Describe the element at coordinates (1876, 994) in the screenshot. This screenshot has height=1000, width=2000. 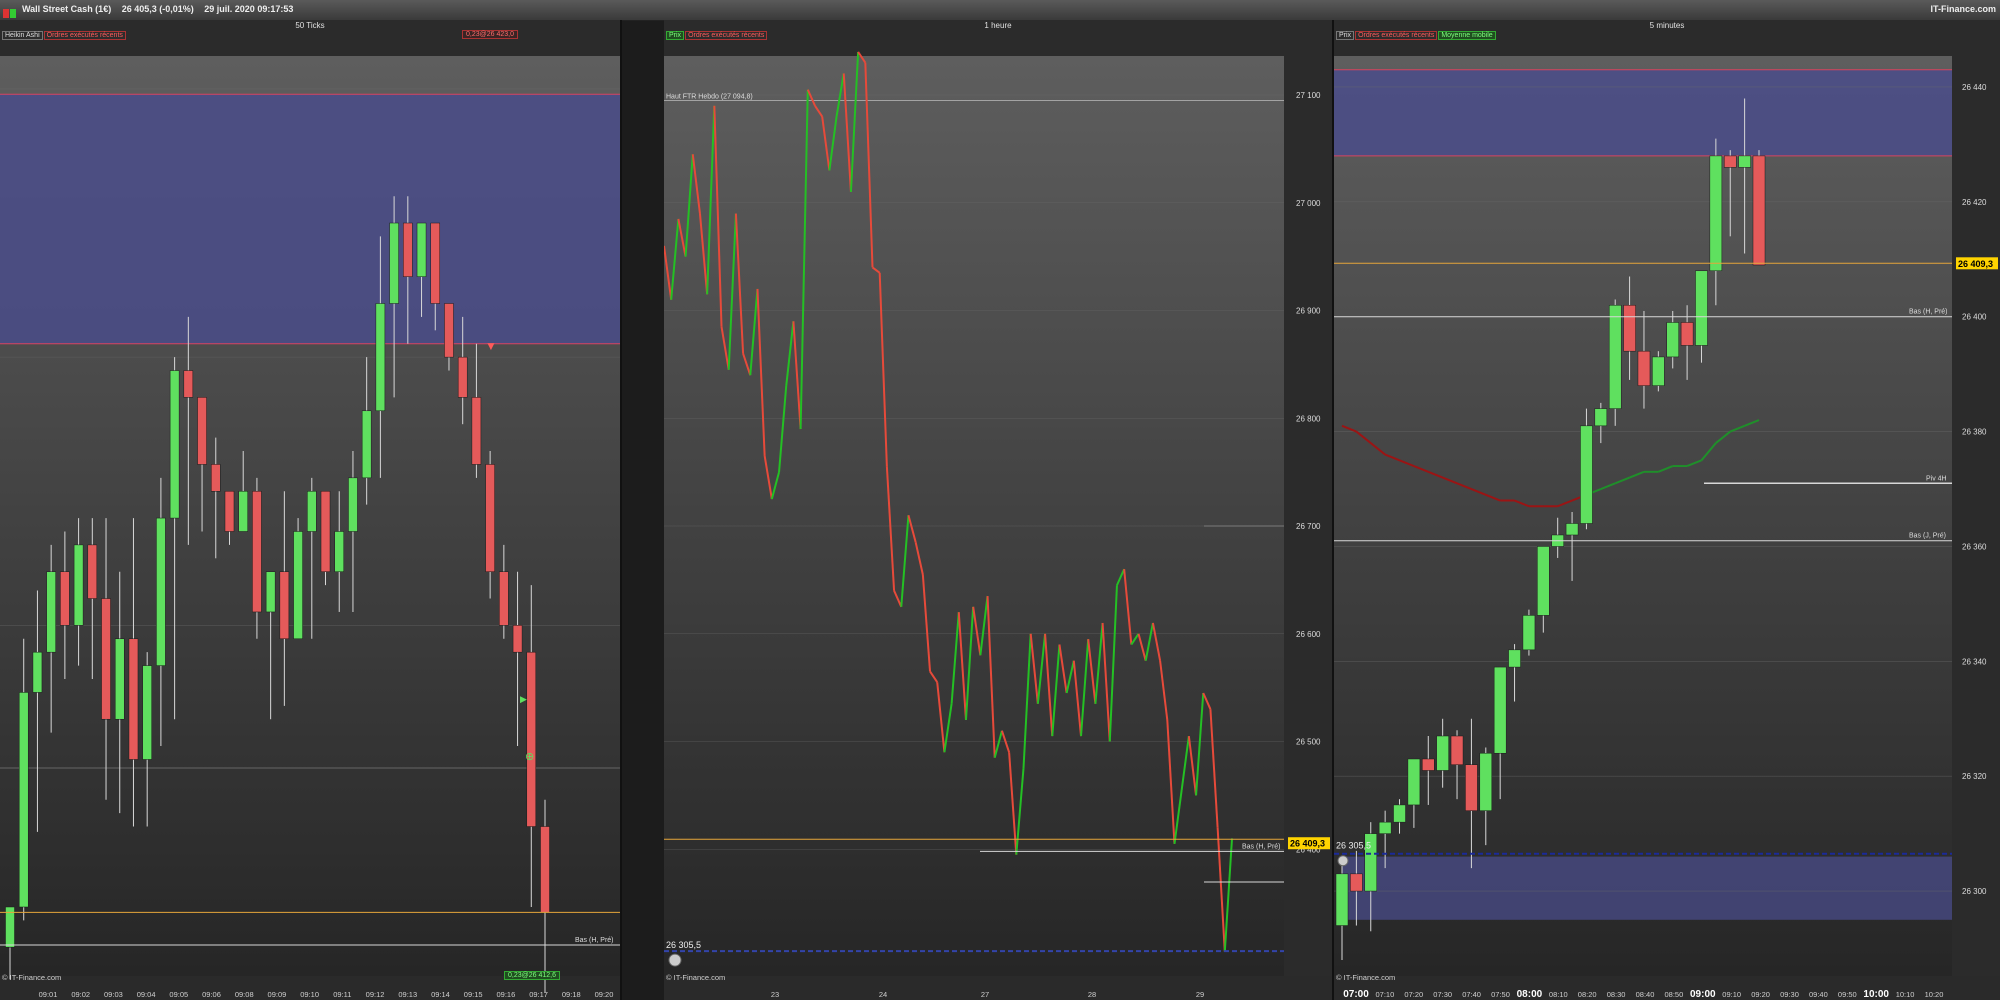
I see `x-tick-label: 10:00` at that location.